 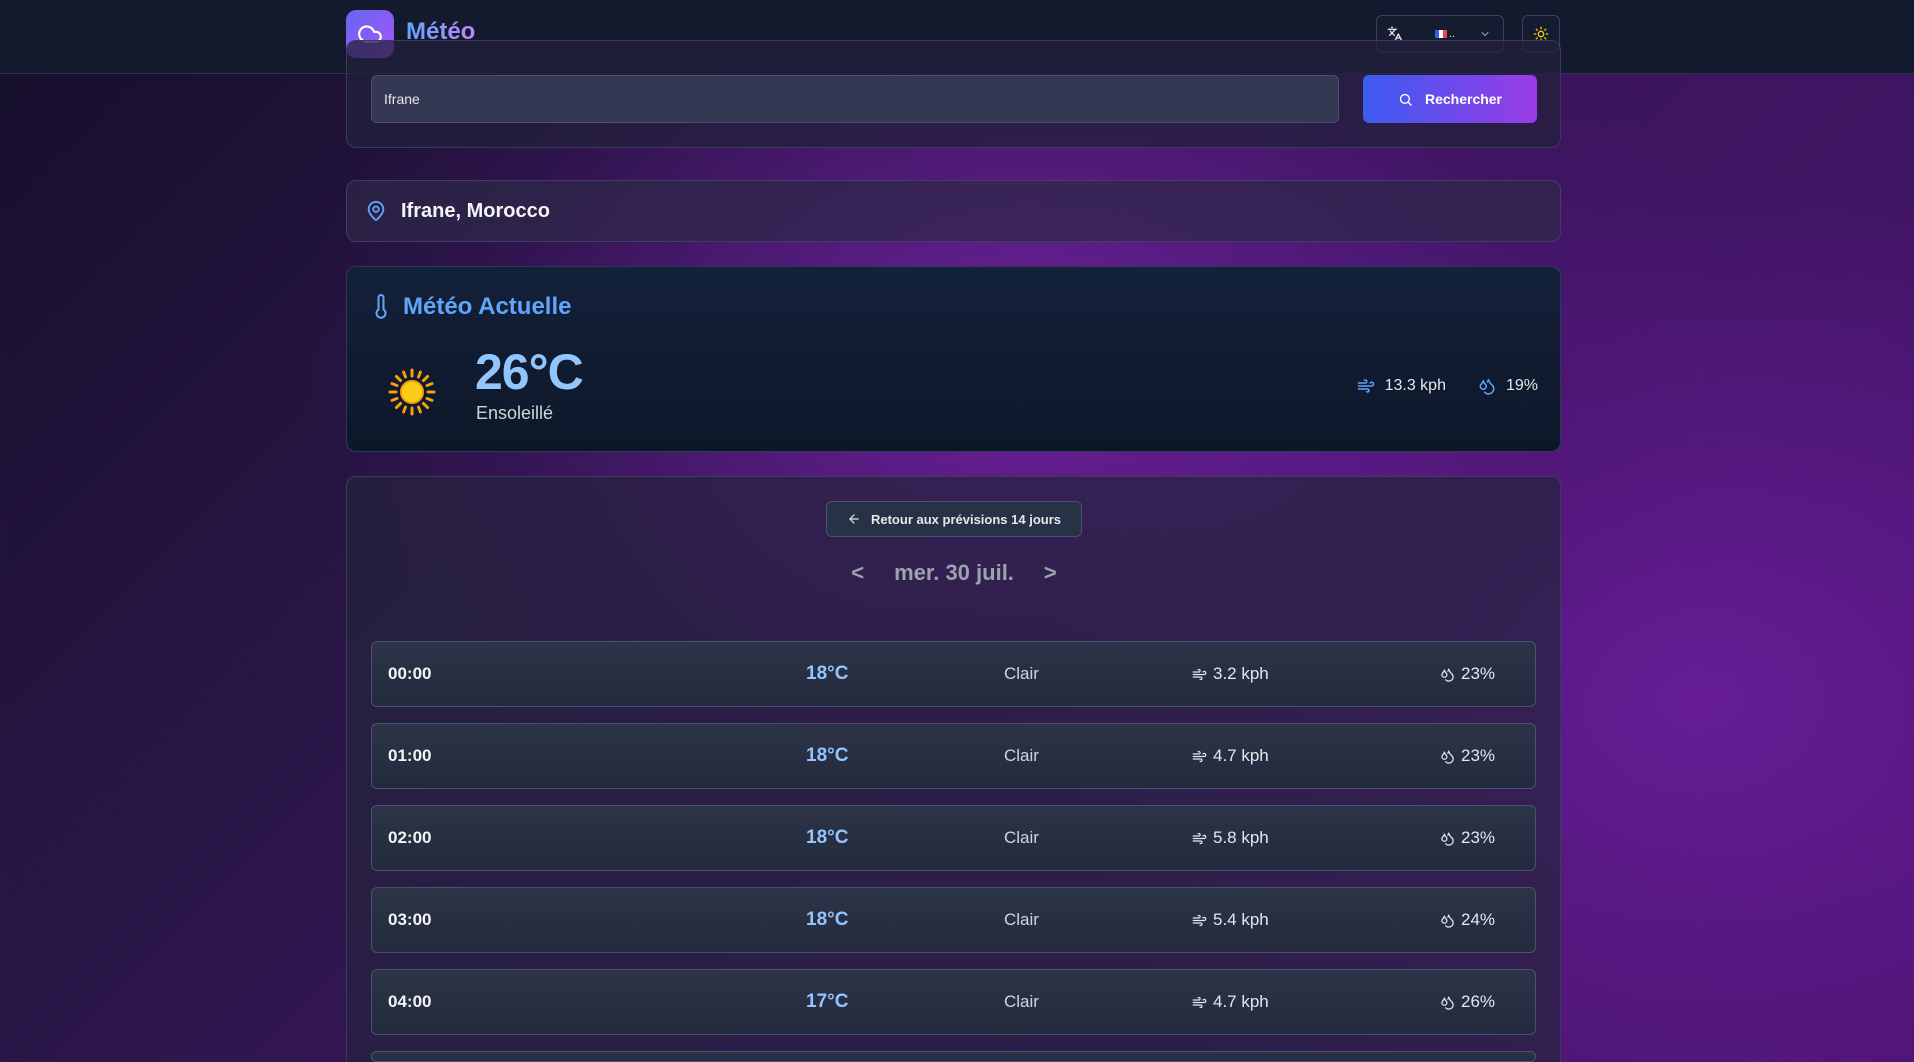 What do you see at coordinates (965, 519) in the screenshot?
I see `back-button-label: Retour aux prévisions 14 jours` at bounding box center [965, 519].